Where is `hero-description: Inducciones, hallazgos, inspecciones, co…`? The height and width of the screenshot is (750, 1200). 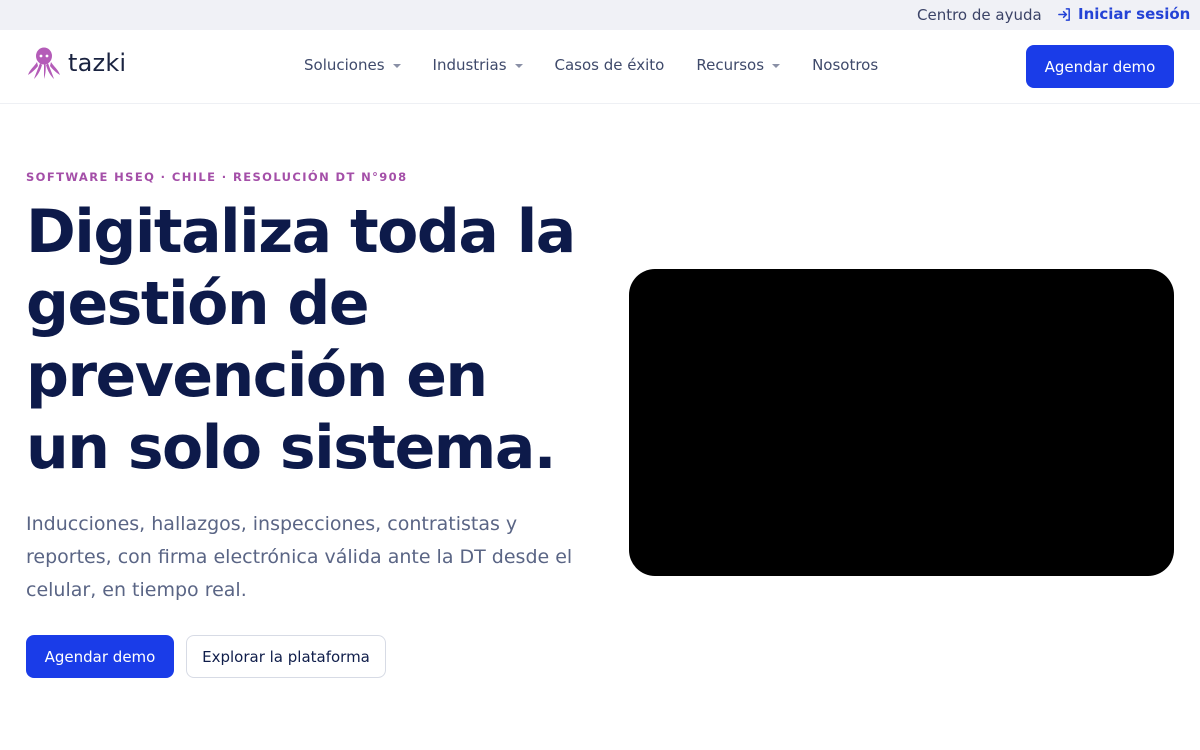 hero-description: Inducciones, hallazgos, inspecciones, co… is located at coordinates (299, 557).